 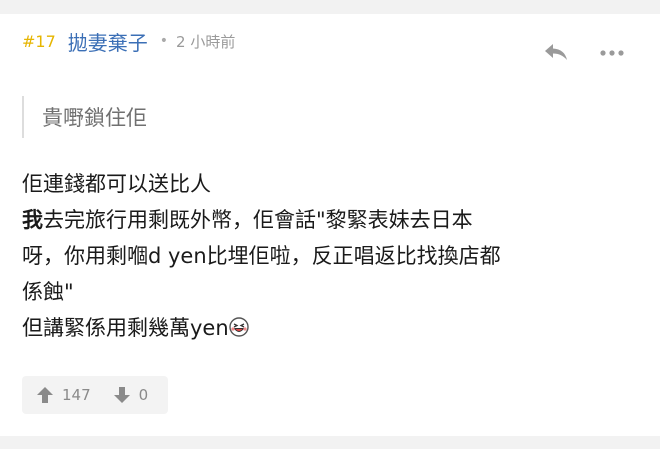 What do you see at coordinates (39, 41) in the screenshot?
I see `floor-number: #17` at bounding box center [39, 41].